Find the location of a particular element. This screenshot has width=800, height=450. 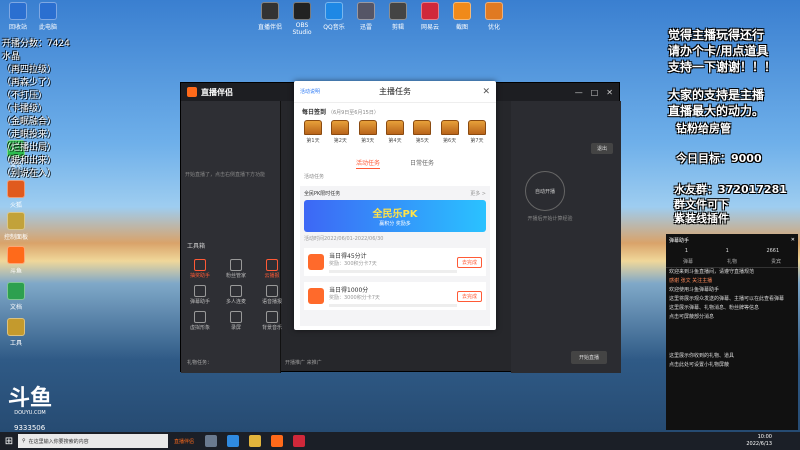

tool-fans: 粉丝管家 is located at coordinates (236, 269).